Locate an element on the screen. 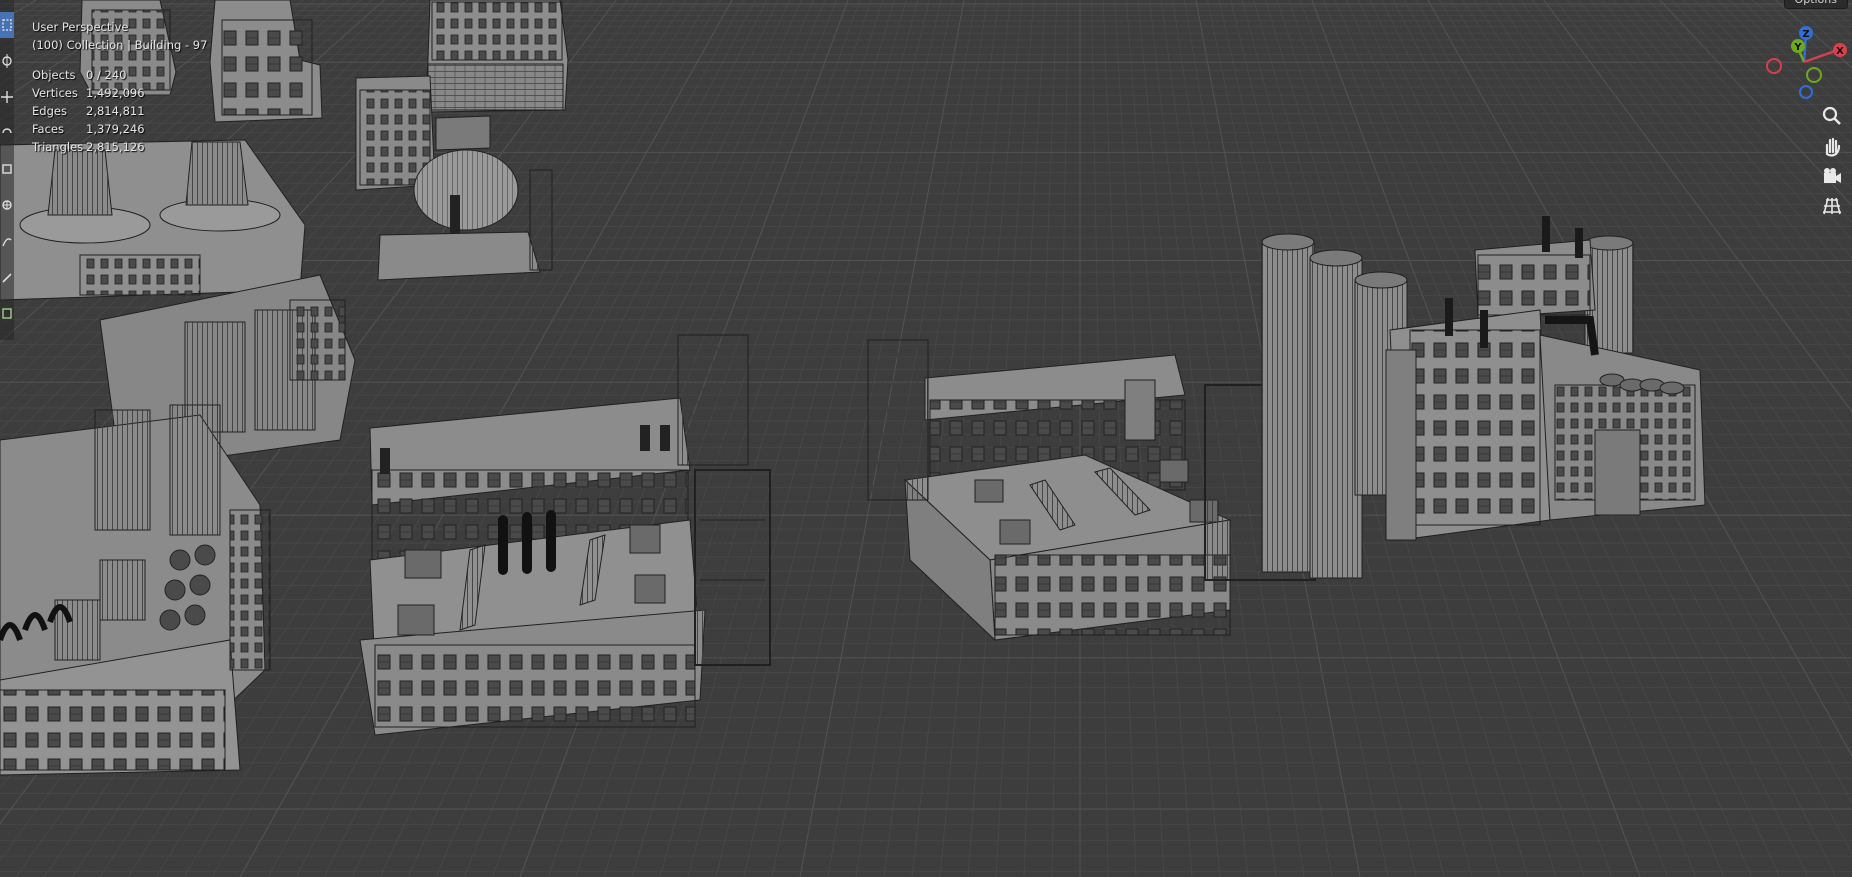 The width and height of the screenshot is (1852, 877). stat-value: 2,815,126 is located at coordinates (115, 147).